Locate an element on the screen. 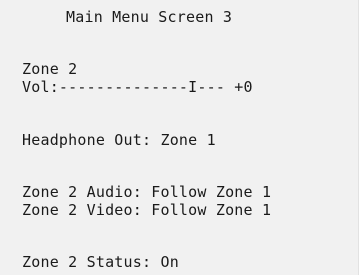  zone2-audio-setting: Zone 2 Audio: Follow Zone 1 is located at coordinates (146, 192).